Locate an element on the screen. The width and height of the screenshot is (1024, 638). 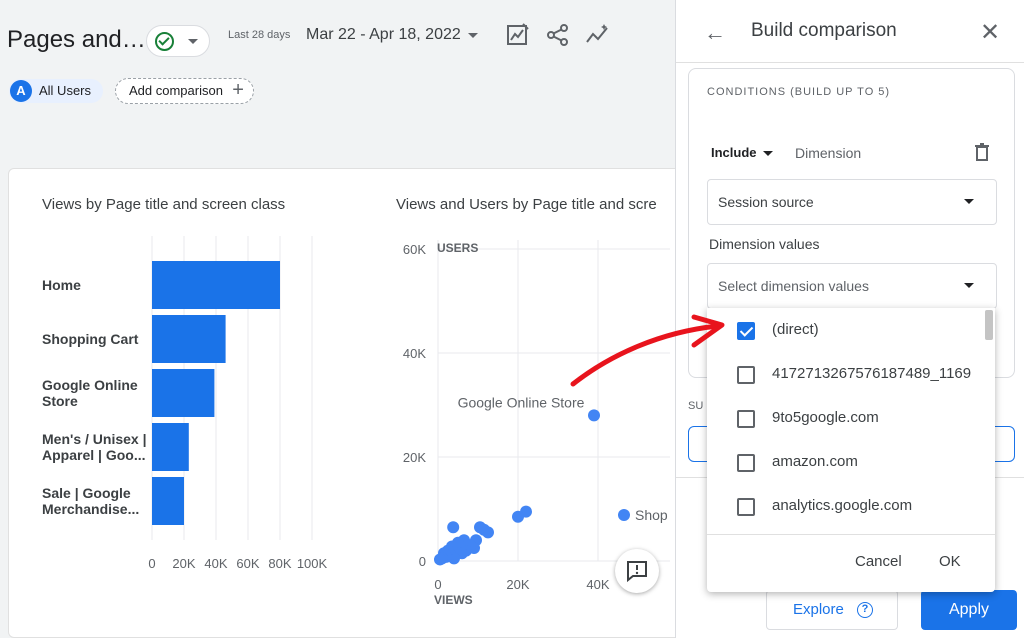
annotation-arrow is located at coordinates (647, 350).